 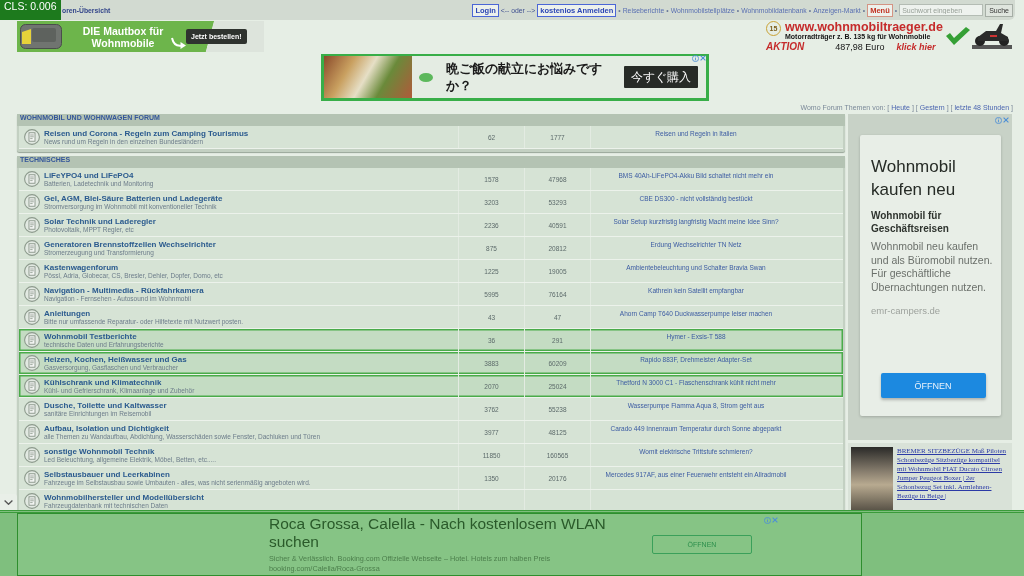 I want to click on forum-title-link: Aufbau, Isolation und Dichtigkeit, so click(x=182, y=428).